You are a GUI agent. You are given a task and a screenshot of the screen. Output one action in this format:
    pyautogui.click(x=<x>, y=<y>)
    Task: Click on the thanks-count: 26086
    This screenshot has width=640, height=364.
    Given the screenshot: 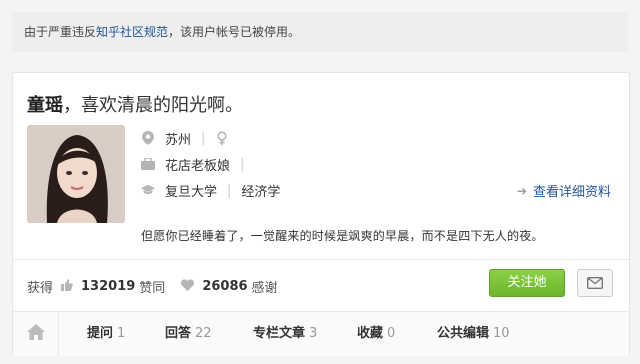 What is the action you would take?
    pyautogui.click(x=225, y=286)
    